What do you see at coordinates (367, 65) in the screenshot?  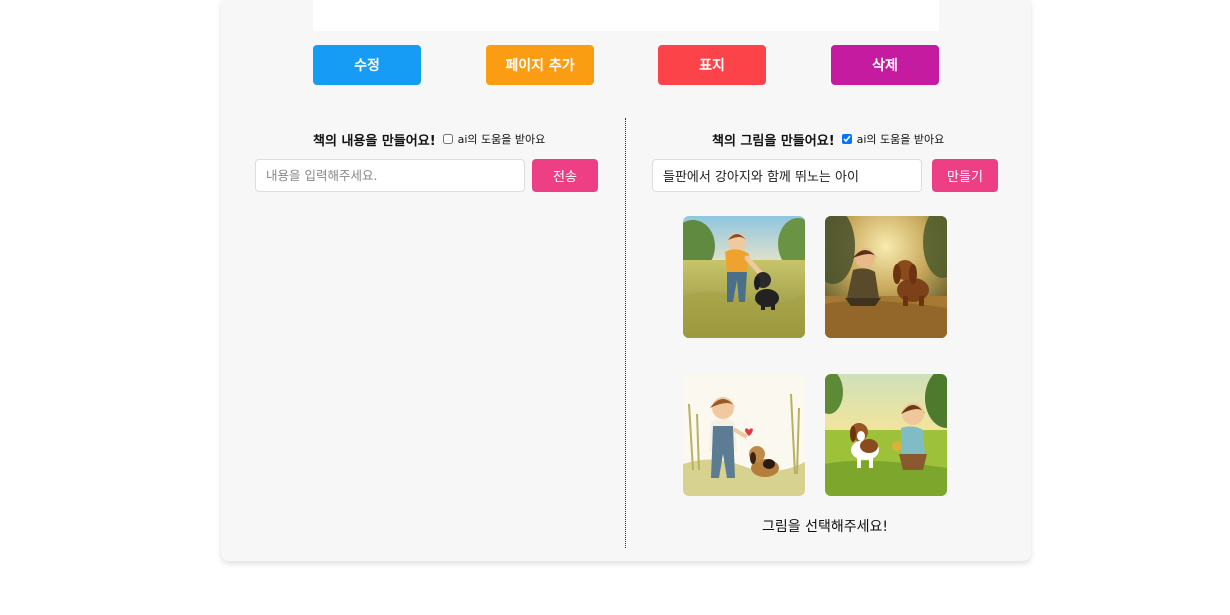 I see `edit-button: 수정` at bounding box center [367, 65].